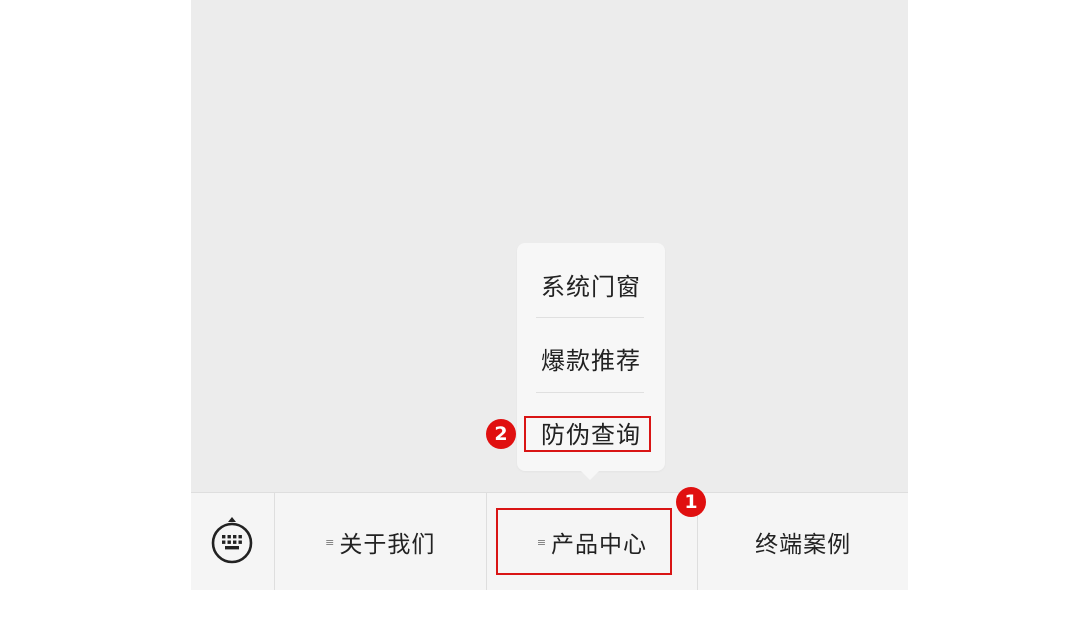 The width and height of the screenshot is (1080, 628). I want to click on step-marker-1: 1, so click(691, 502).